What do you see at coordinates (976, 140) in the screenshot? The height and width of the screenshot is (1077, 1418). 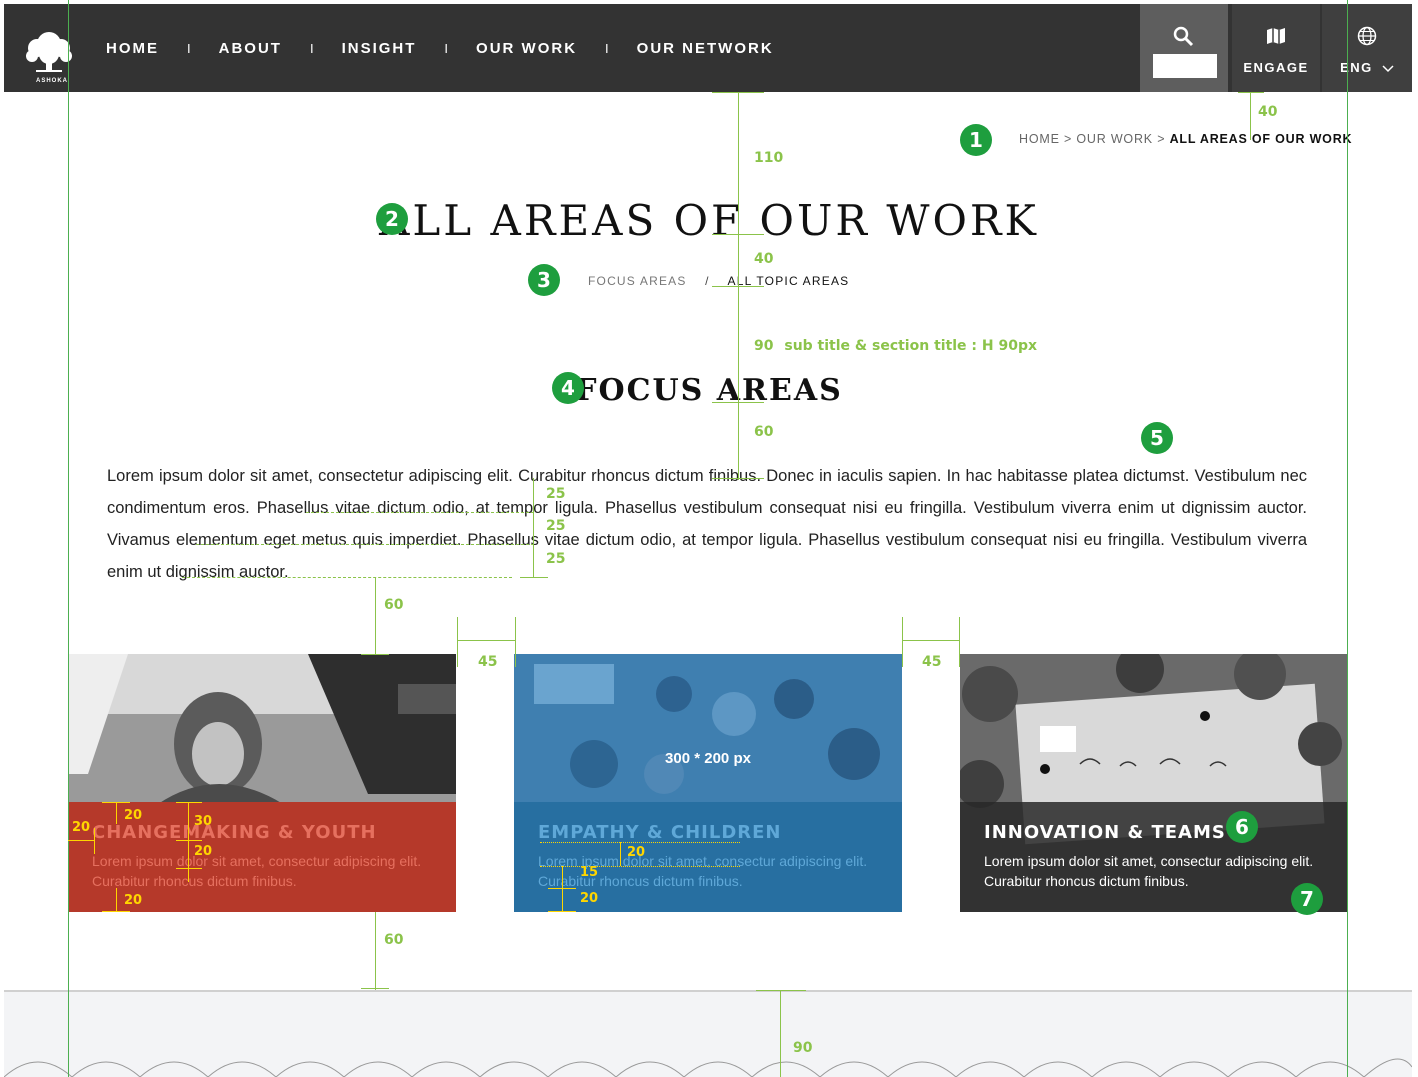 I see `marker-1: 1` at bounding box center [976, 140].